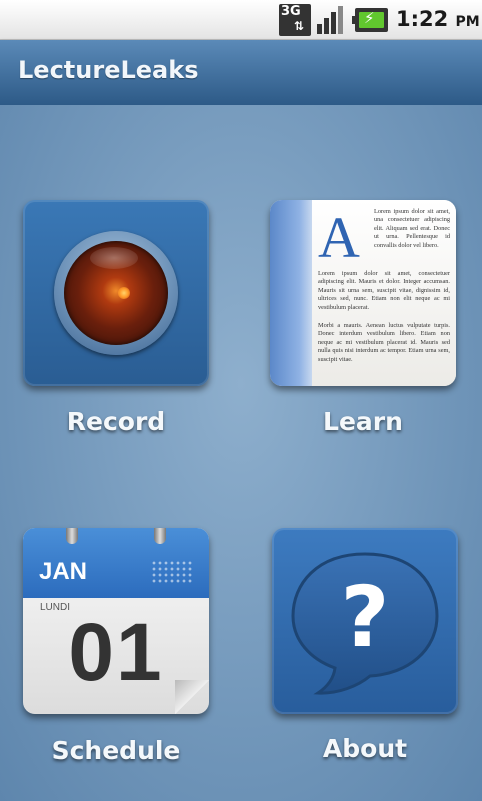  Describe the element at coordinates (116, 621) in the screenshot. I see `calendar-icon: JAN LUNDI 01` at that location.